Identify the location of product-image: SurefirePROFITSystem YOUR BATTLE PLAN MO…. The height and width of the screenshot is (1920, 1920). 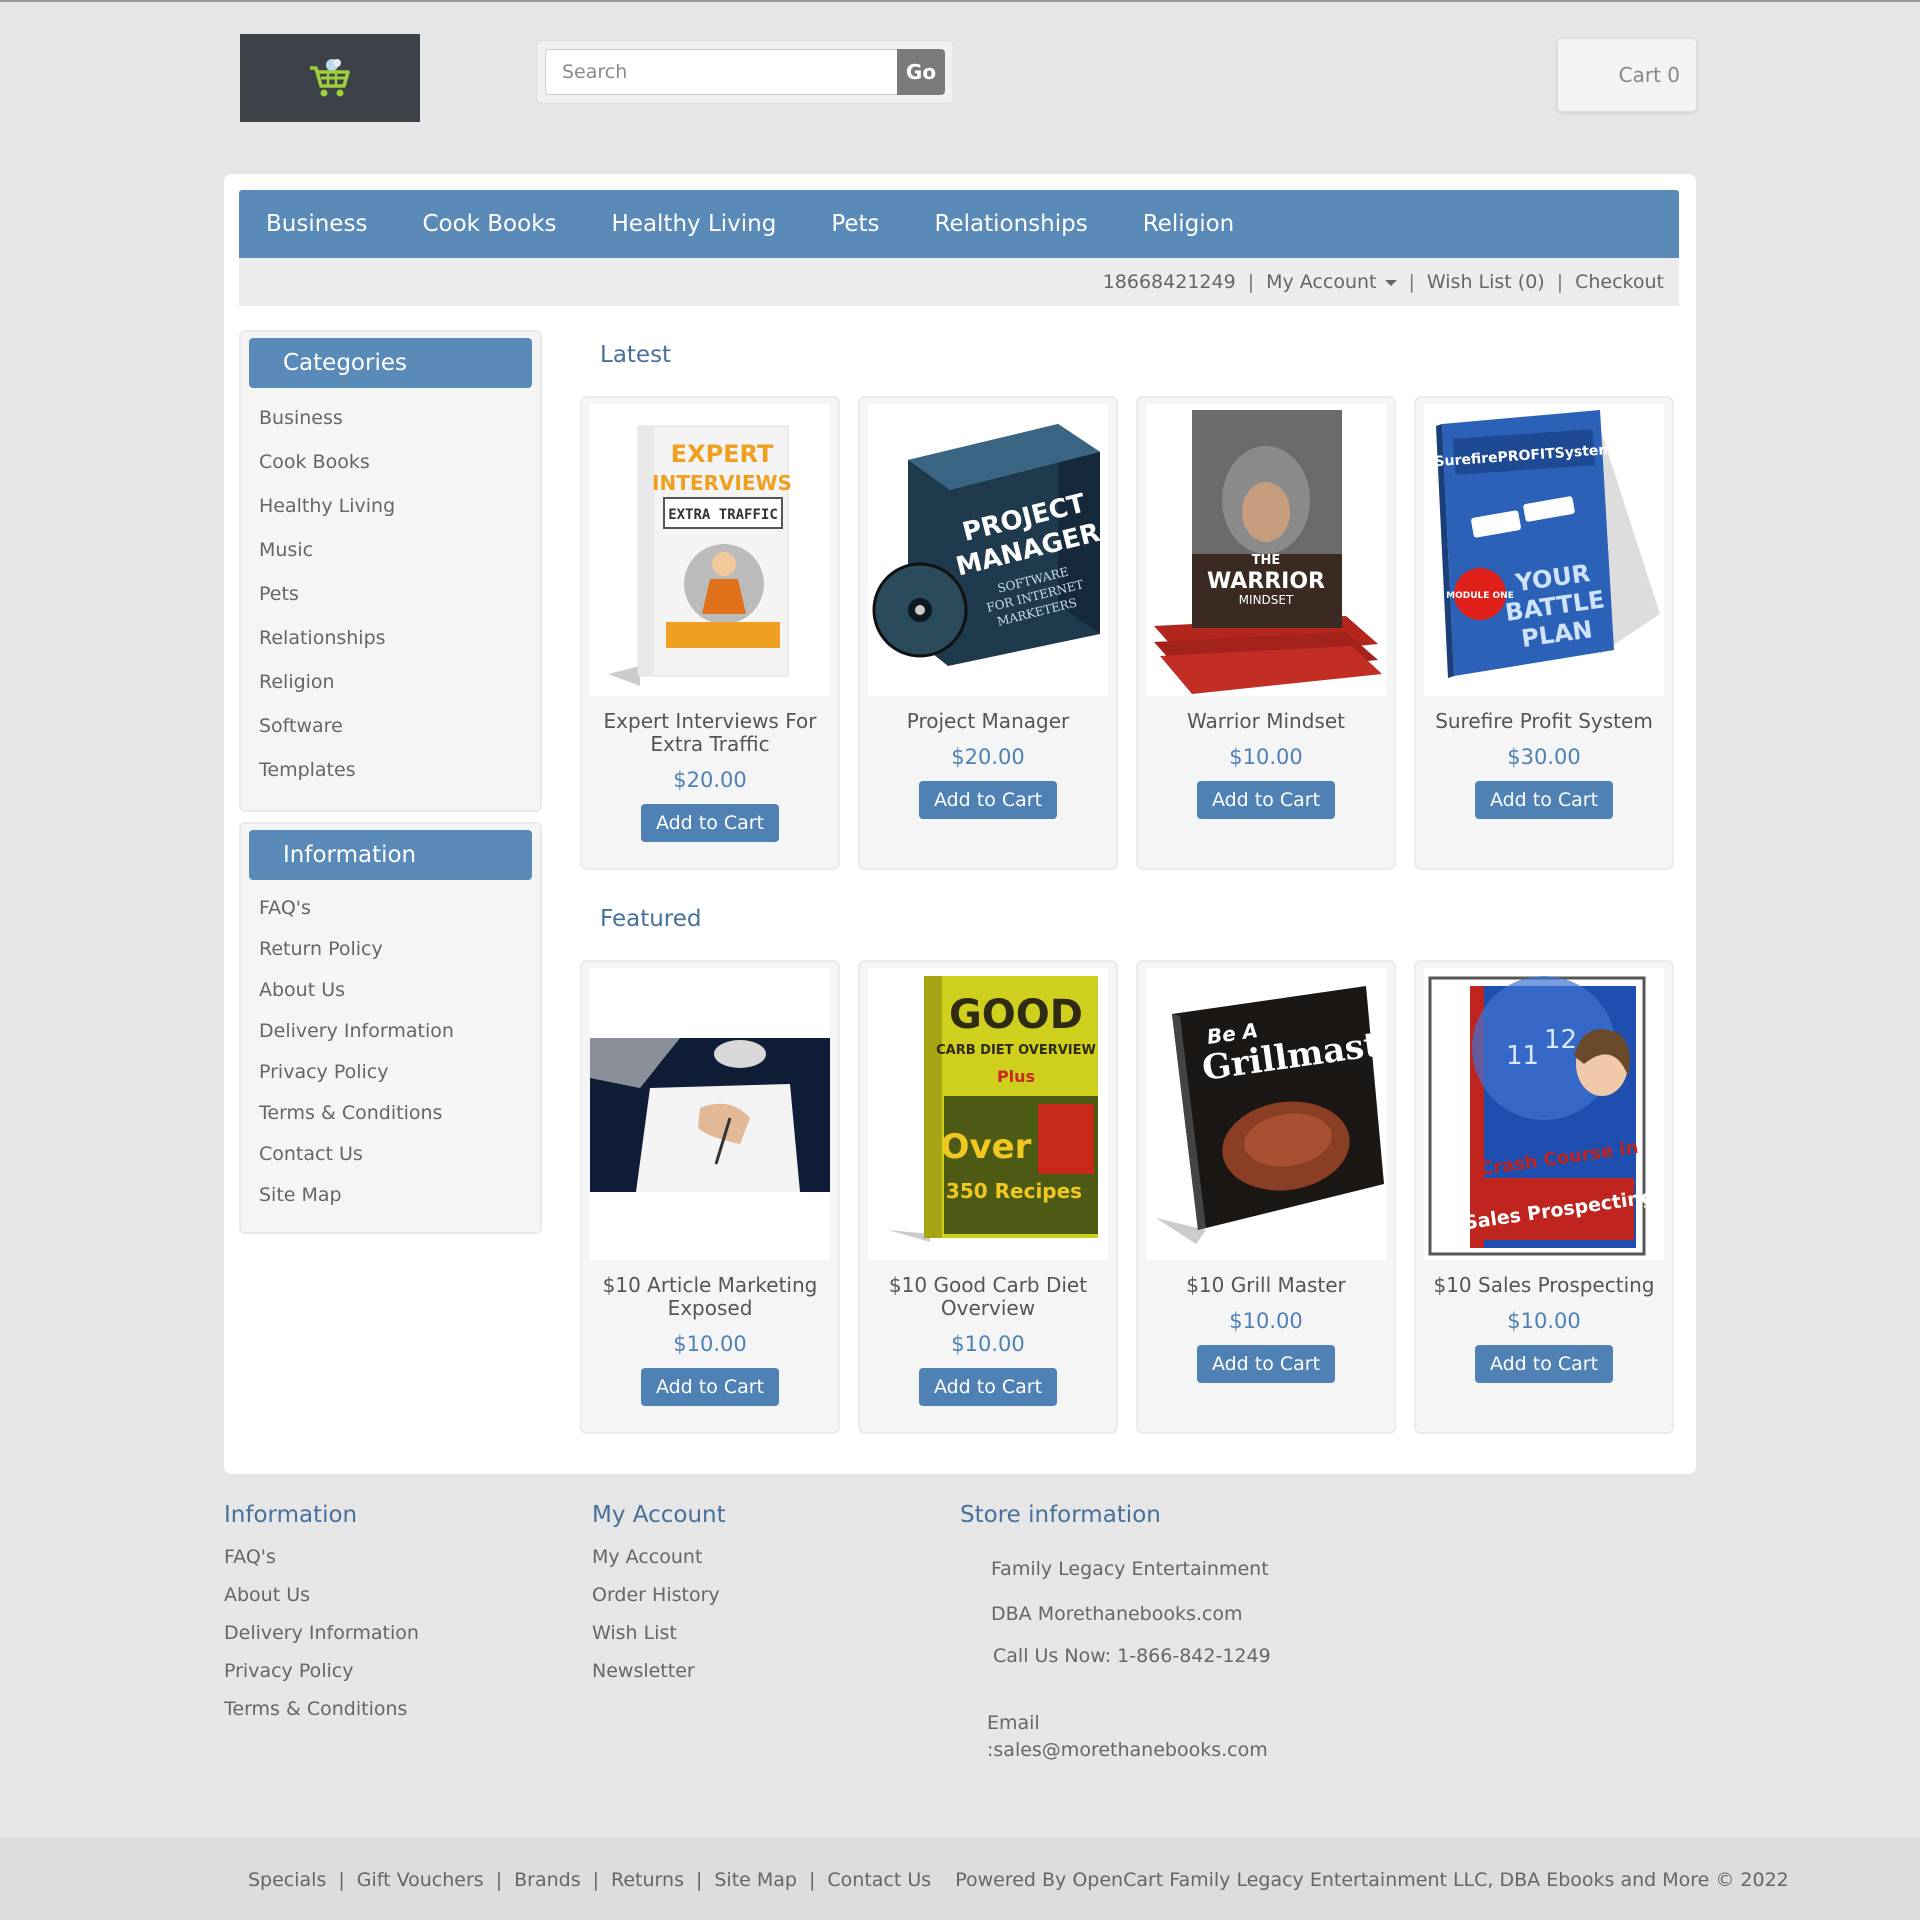
(1544, 550).